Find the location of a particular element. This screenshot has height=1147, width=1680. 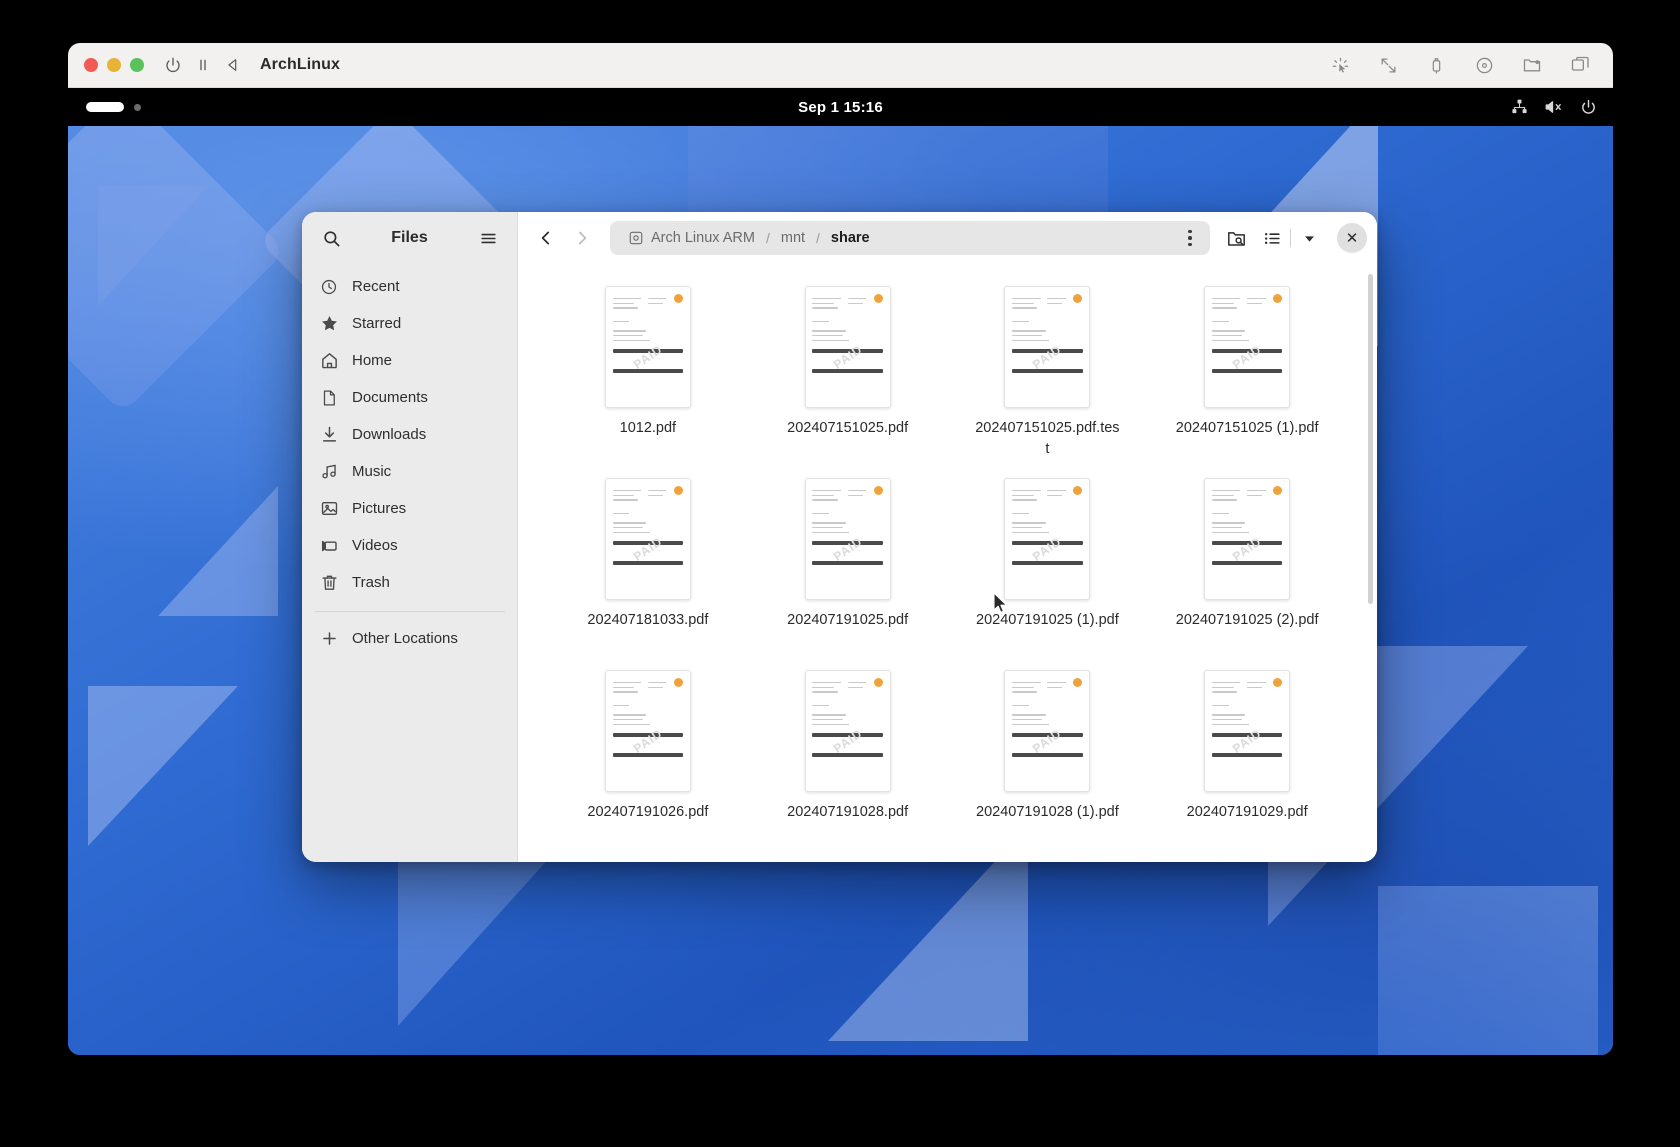

breadcrumb-item-share: share is located at coordinates (850, 238).